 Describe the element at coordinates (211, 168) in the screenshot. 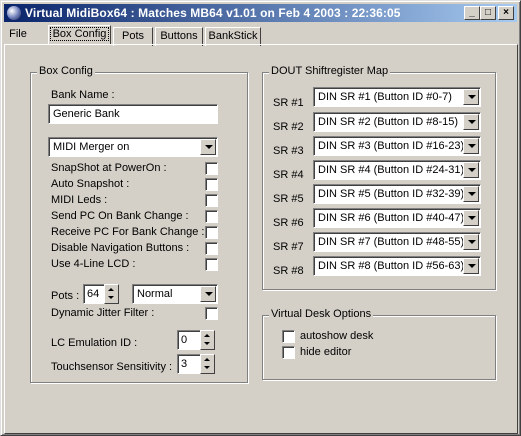

I see `snapshot-poweron-checkbox` at that location.